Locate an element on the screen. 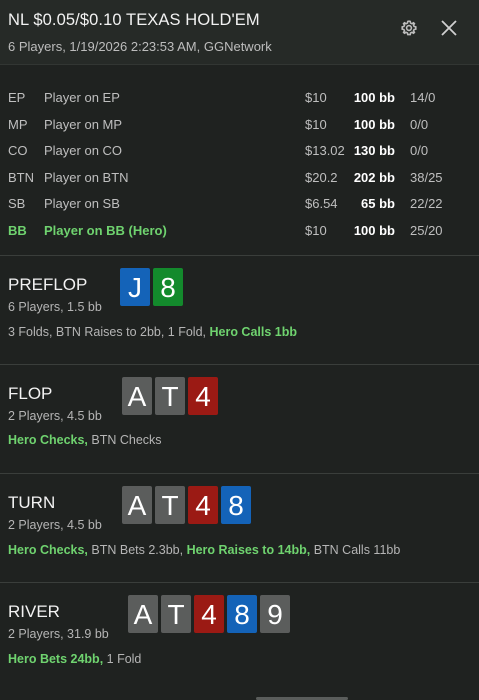 The height and width of the screenshot is (700, 479). hole-cards: J 8 is located at coordinates (151, 287).